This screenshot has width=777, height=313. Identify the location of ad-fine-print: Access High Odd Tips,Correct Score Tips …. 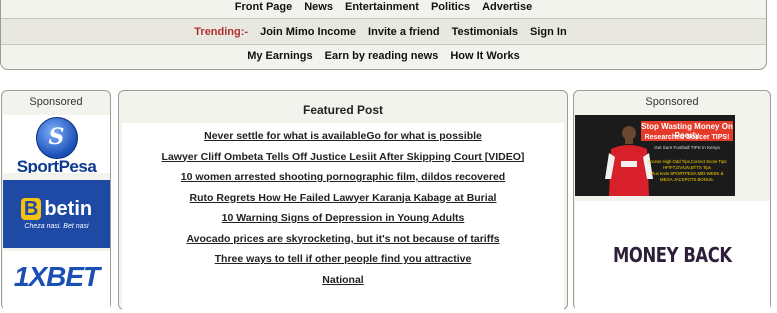
(687, 170).